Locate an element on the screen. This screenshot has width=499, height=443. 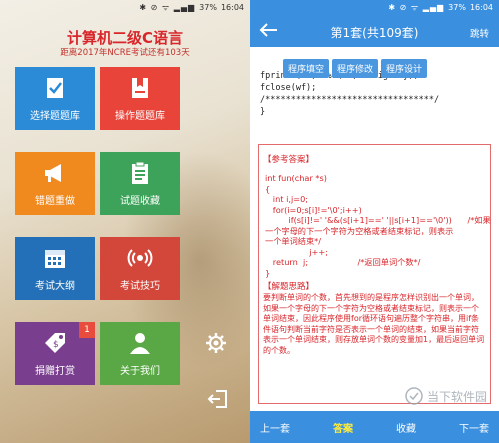
code-line: int fun(char *s) is located at coordinates (296, 178).